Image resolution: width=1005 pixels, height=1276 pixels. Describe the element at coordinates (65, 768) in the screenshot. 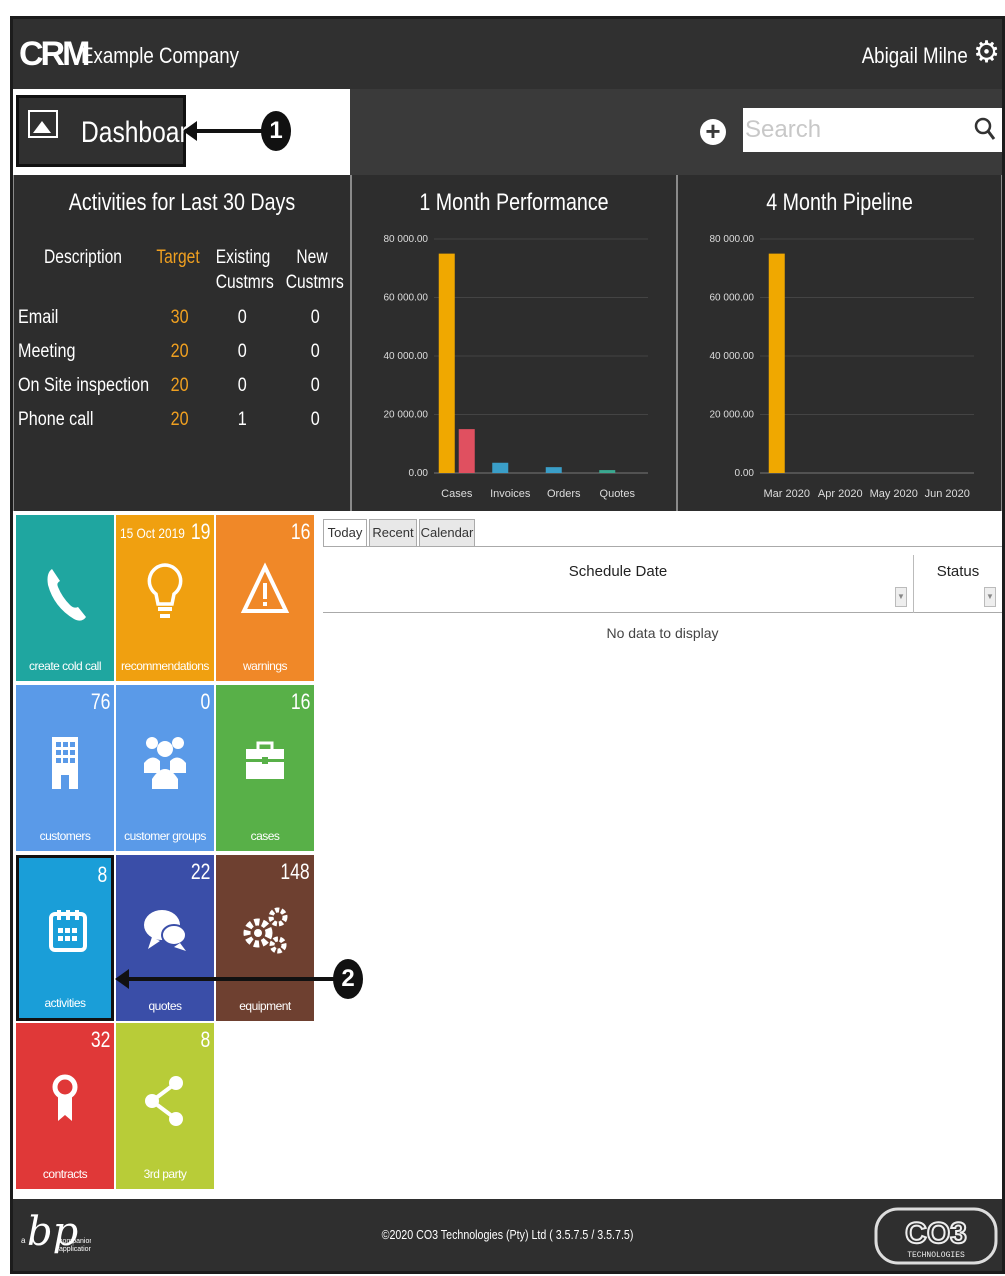

I see `tile-customers: 76 customers` at that location.